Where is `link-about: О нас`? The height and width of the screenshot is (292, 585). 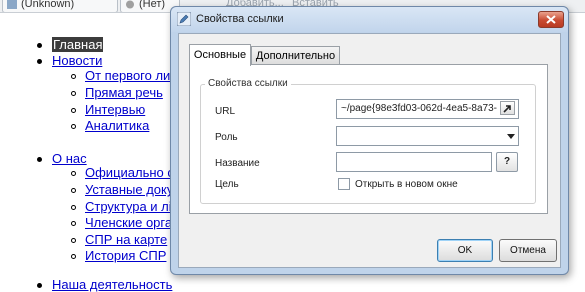 link-about: О нас is located at coordinates (69, 158).